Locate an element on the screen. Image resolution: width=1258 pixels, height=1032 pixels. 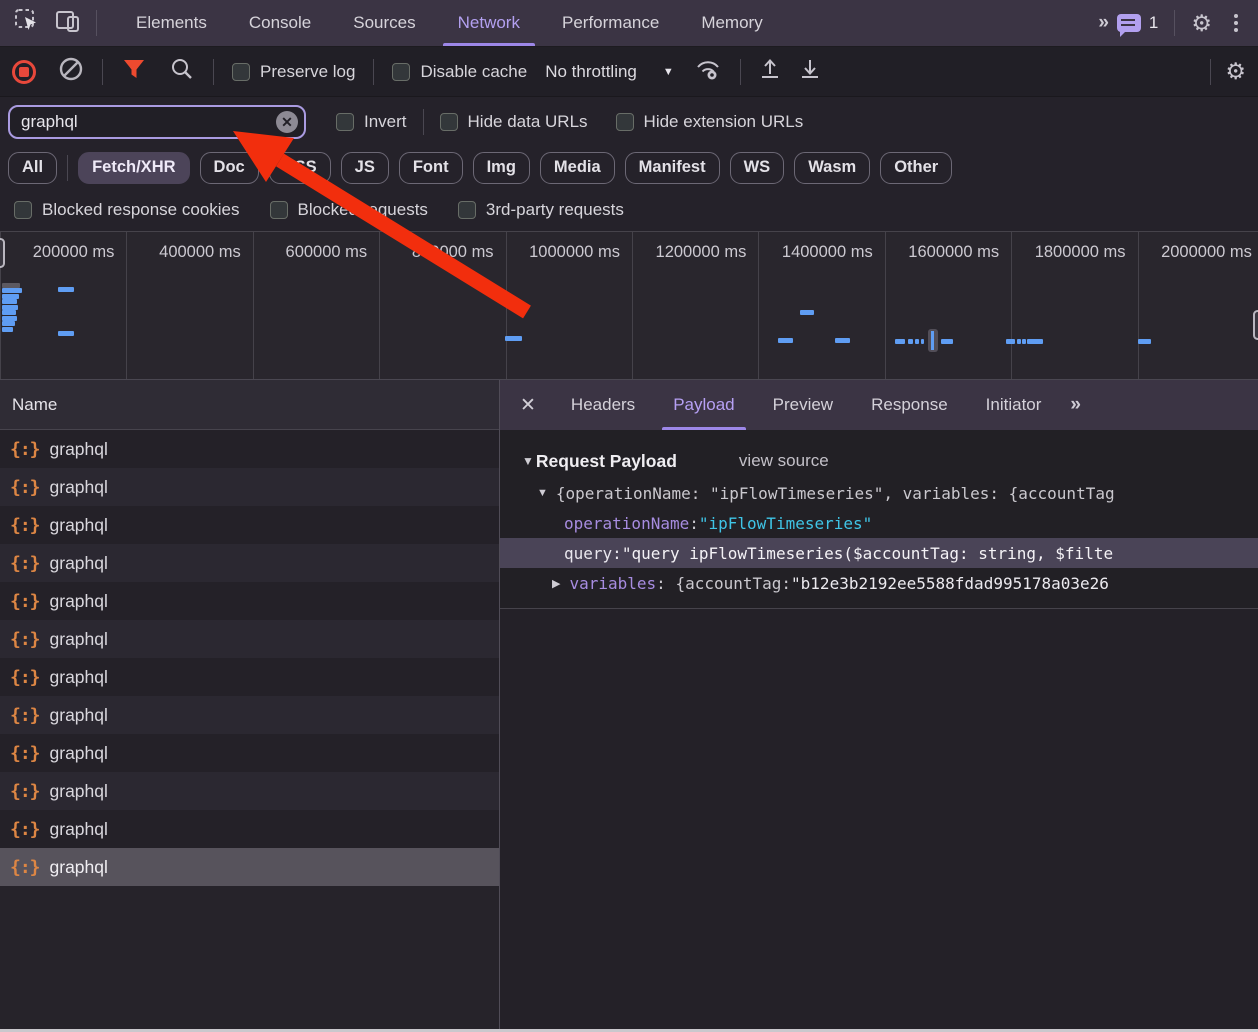
export-har-icon is located at coordinates (810, 71).